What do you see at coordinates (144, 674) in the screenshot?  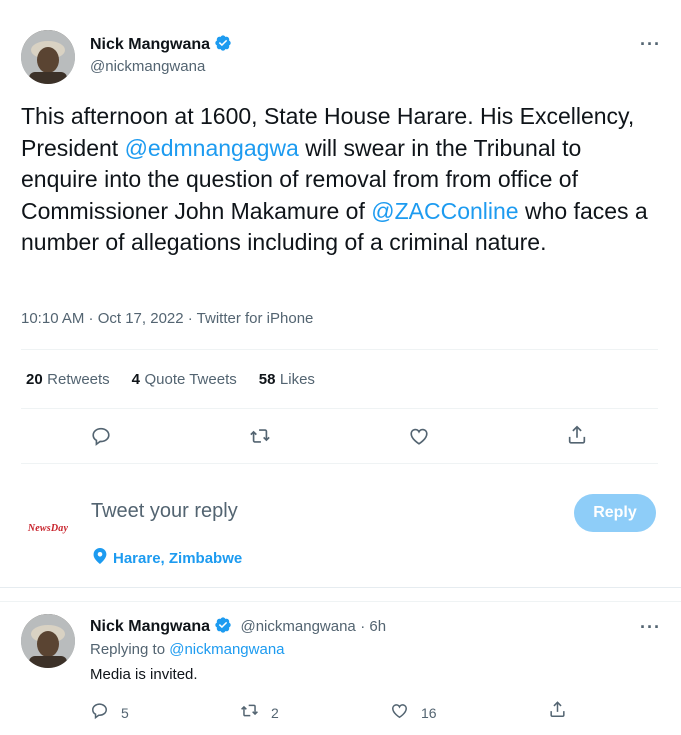 I see `reply-text: Media is invited.` at bounding box center [144, 674].